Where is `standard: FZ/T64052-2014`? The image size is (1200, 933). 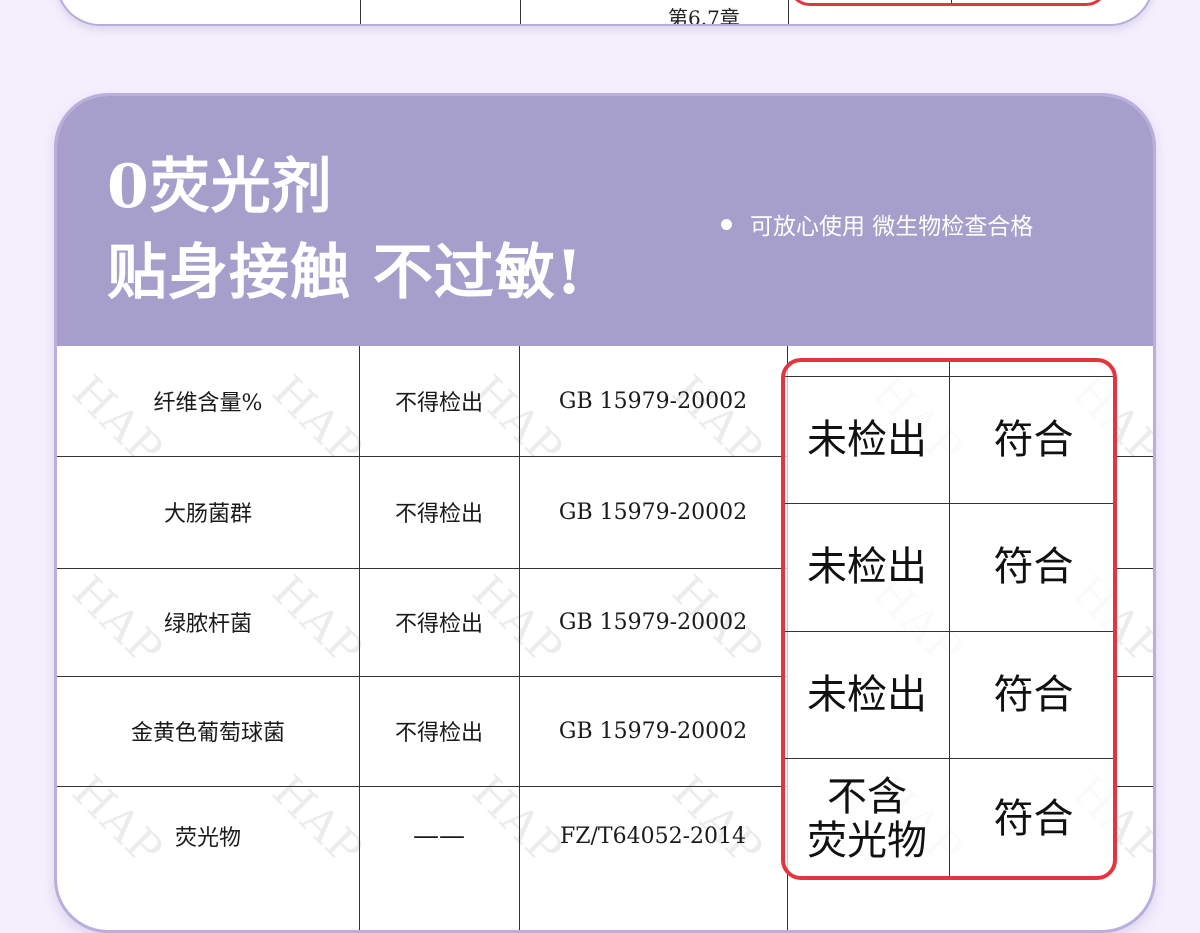
standard: FZ/T64052-2014 is located at coordinates (653, 836).